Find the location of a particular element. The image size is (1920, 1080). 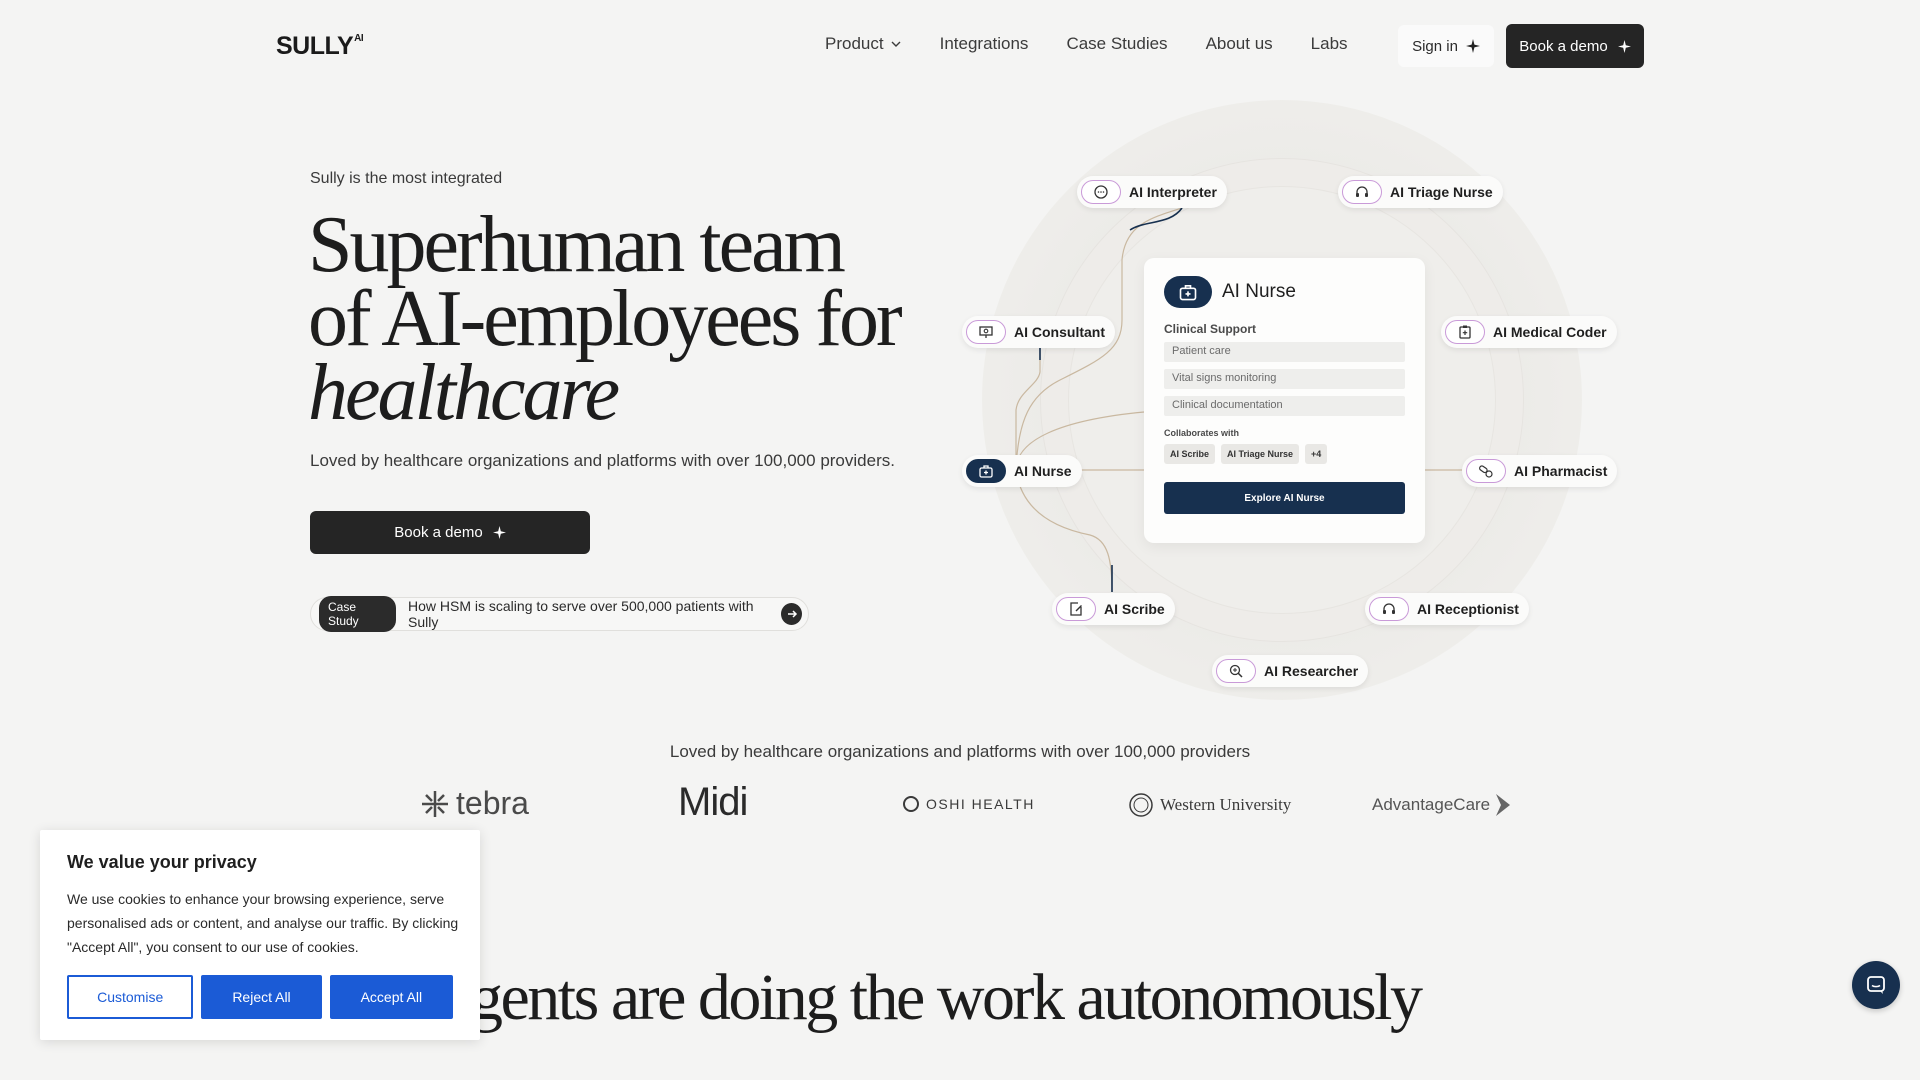

agent-ai-scribe: AI Scribe is located at coordinates (1113, 609).